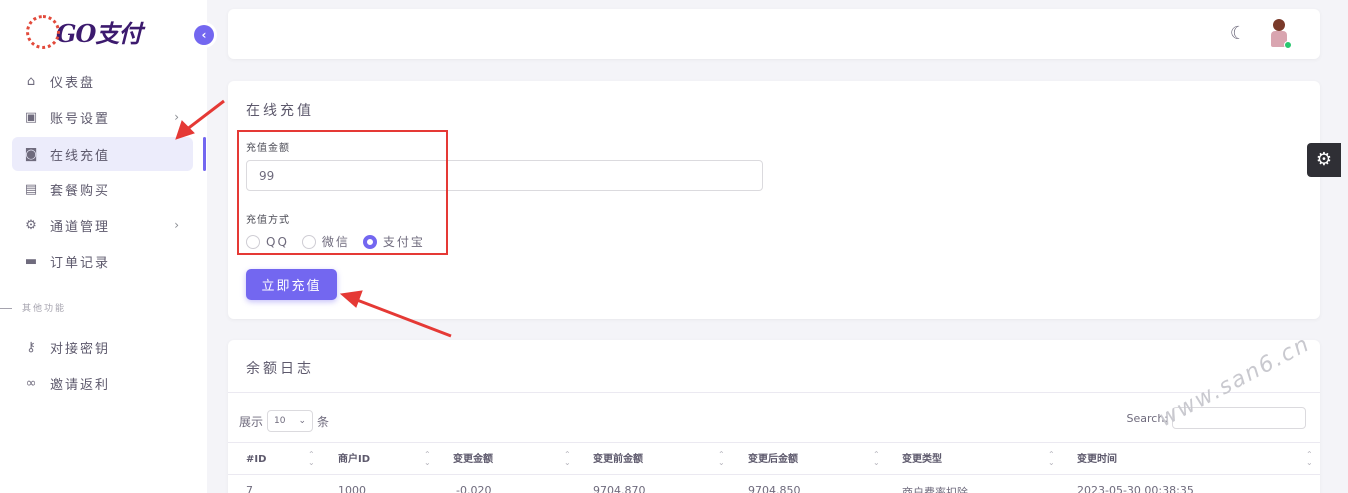  I want to click on cell-after-amount: 9704.850, so click(774, 488).